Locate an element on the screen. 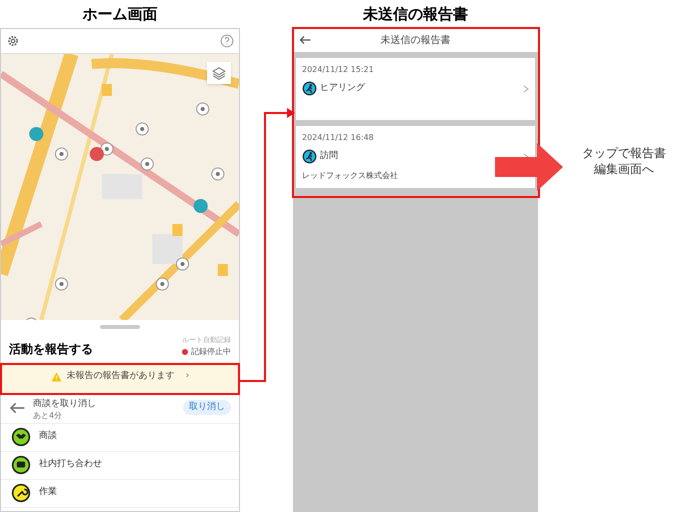 The width and height of the screenshot is (688, 512). note-text: 編集画面へ is located at coordinates (624, 169).